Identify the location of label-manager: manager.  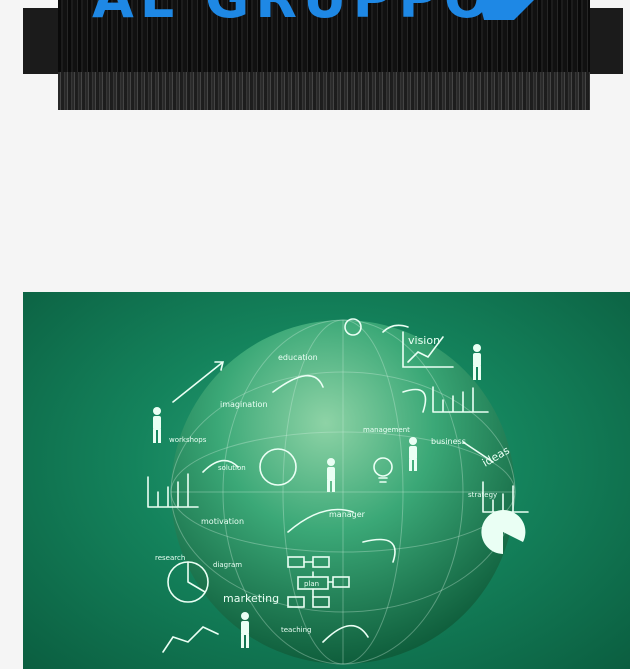
(347, 514).